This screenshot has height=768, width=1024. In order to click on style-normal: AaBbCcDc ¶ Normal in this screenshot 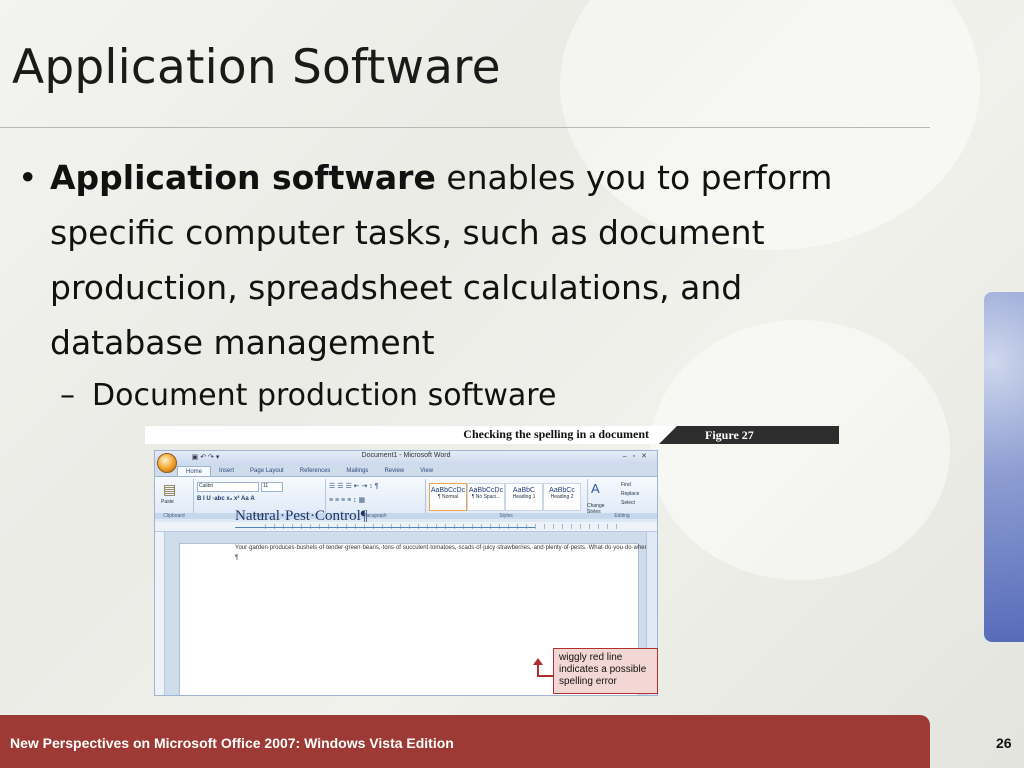, I will do `click(448, 497)`.